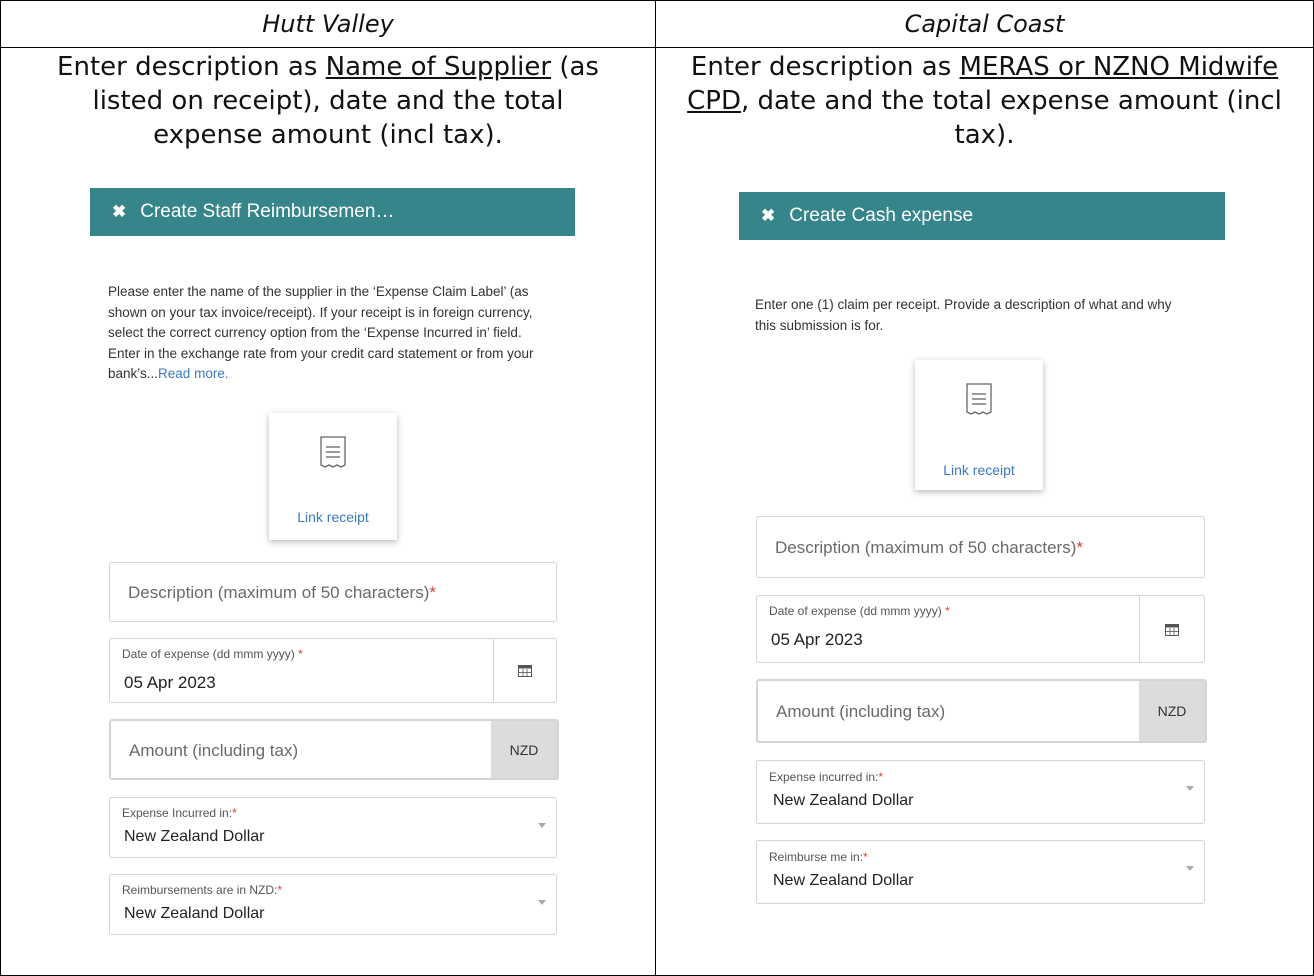 This screenshot has width=1314, height=976. I want to click on expense-incurred-select: Expense Incurred in:* New Zealand Dollar, so click(333, 827).